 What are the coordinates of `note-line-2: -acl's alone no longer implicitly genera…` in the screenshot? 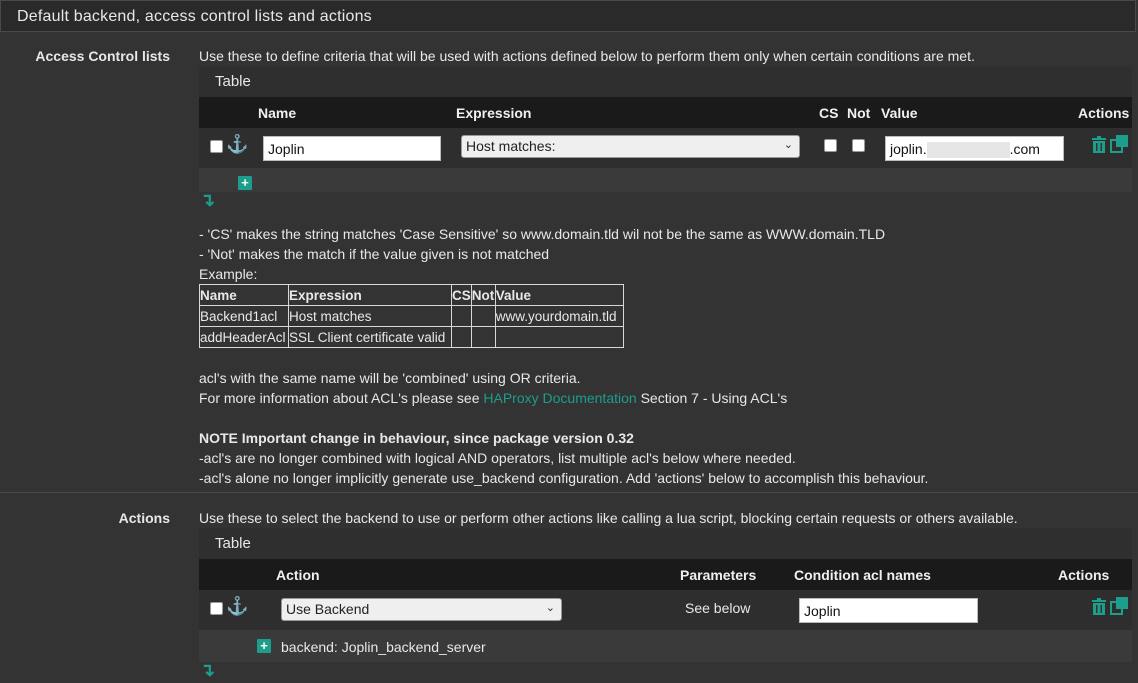 It's located at (564, 478).